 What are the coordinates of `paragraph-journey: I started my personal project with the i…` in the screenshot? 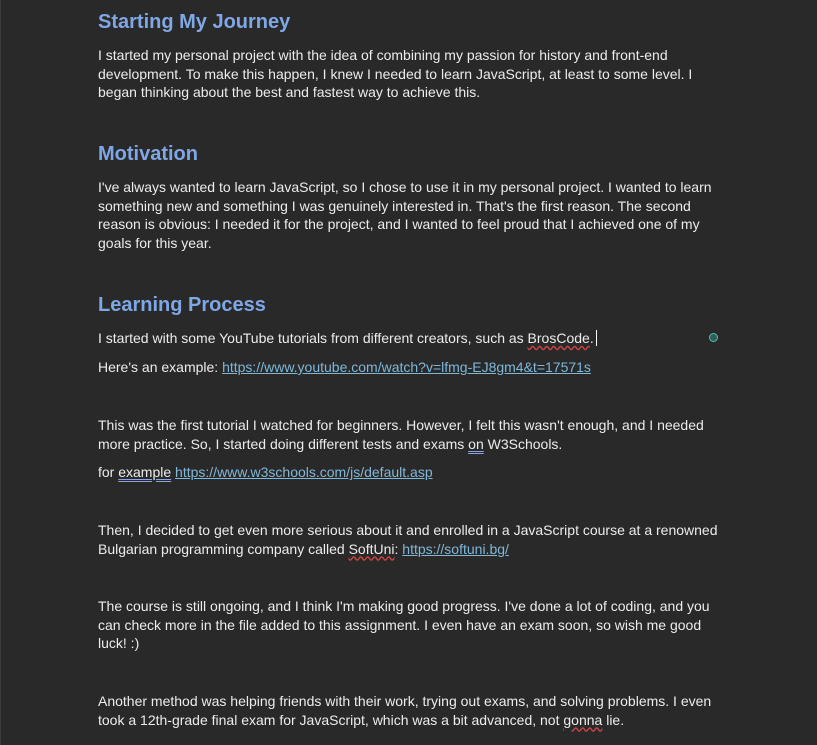 It's located at (395, 74).